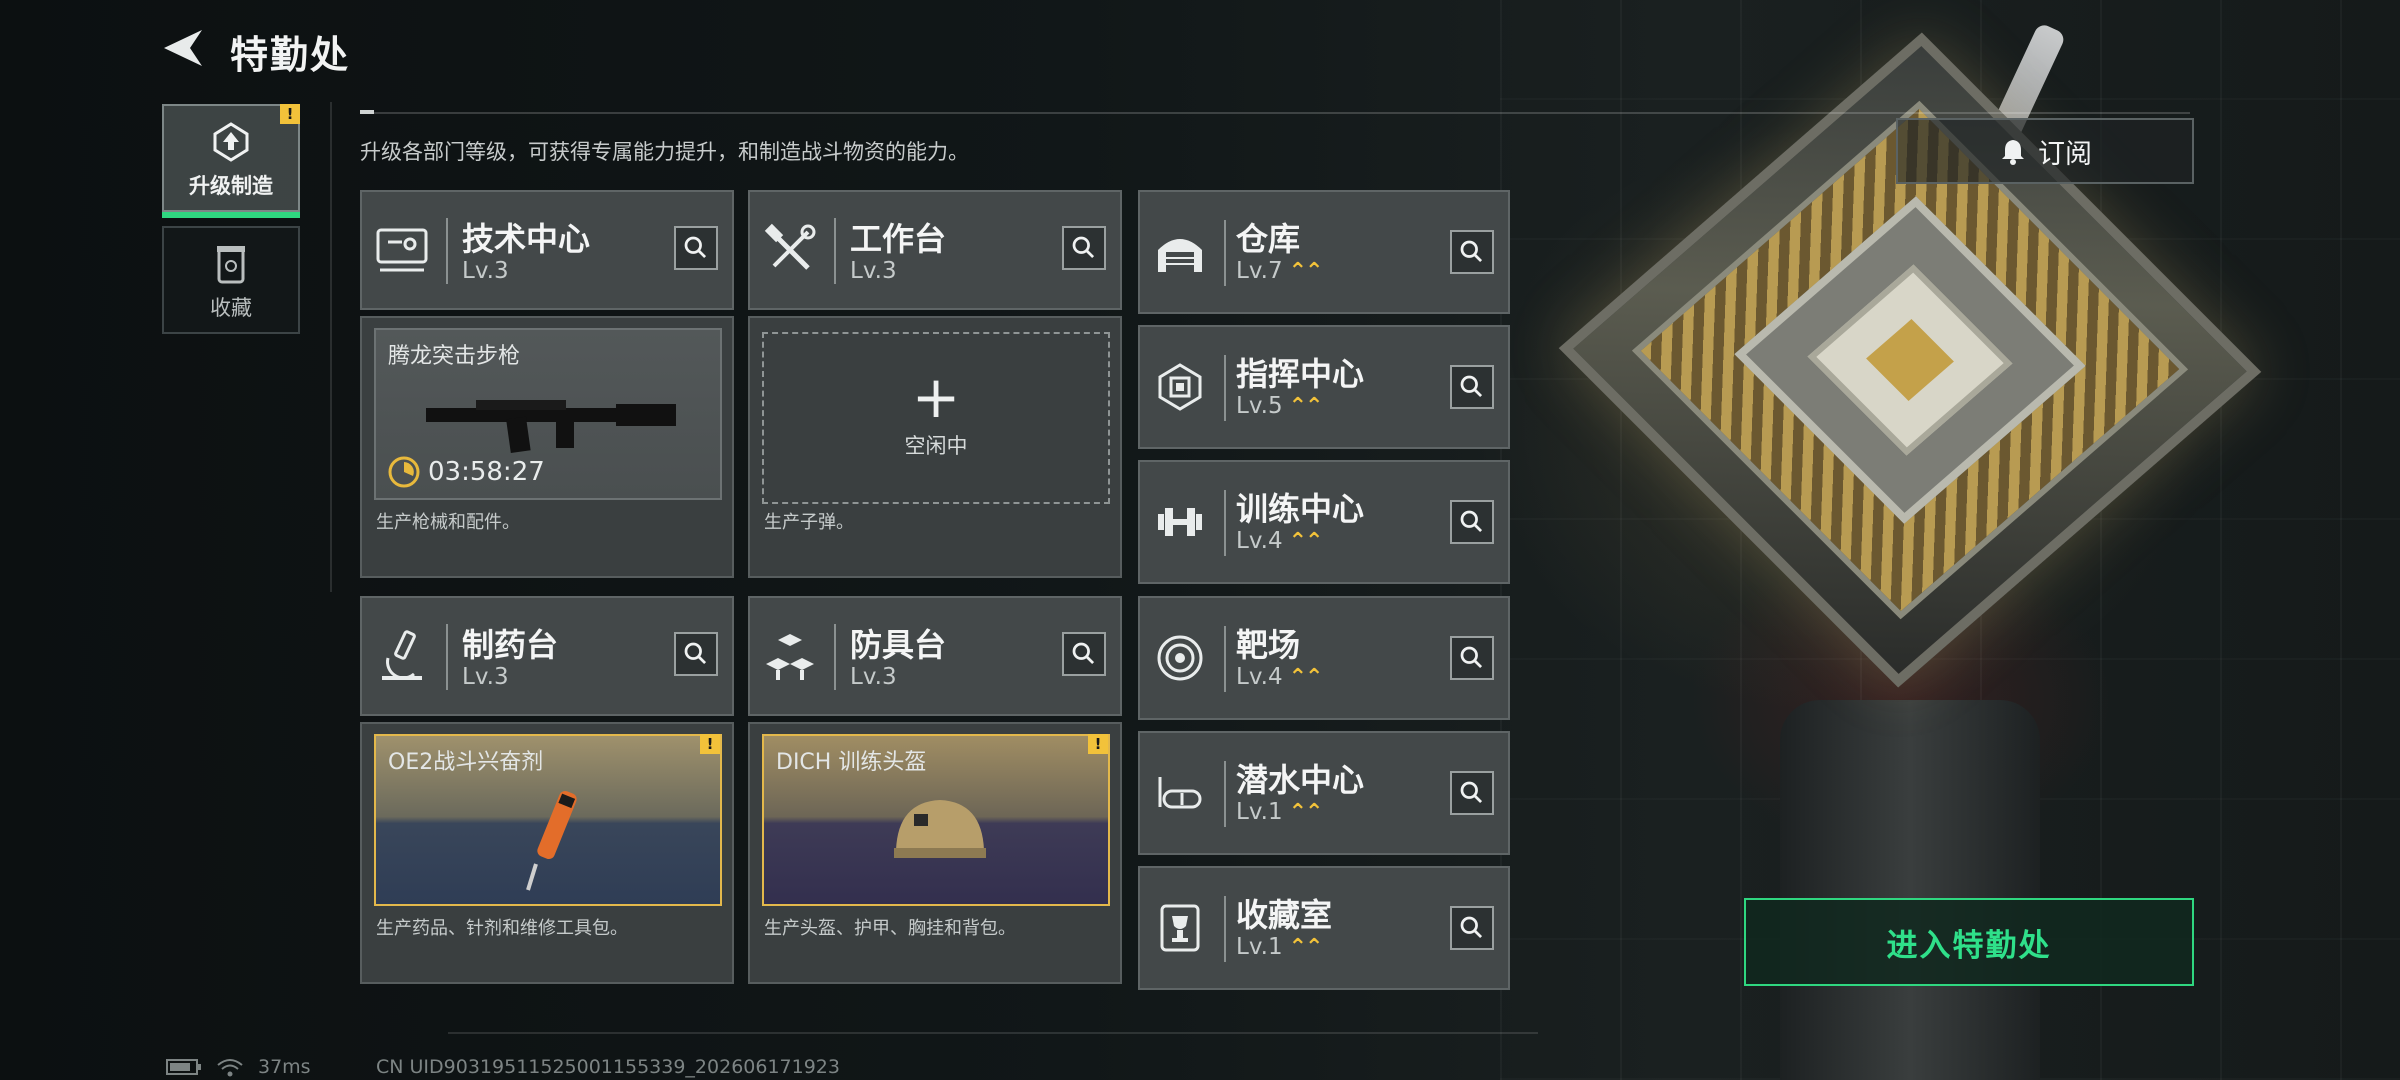  I want to click on dumbbell-icon, so click(1180, 522).